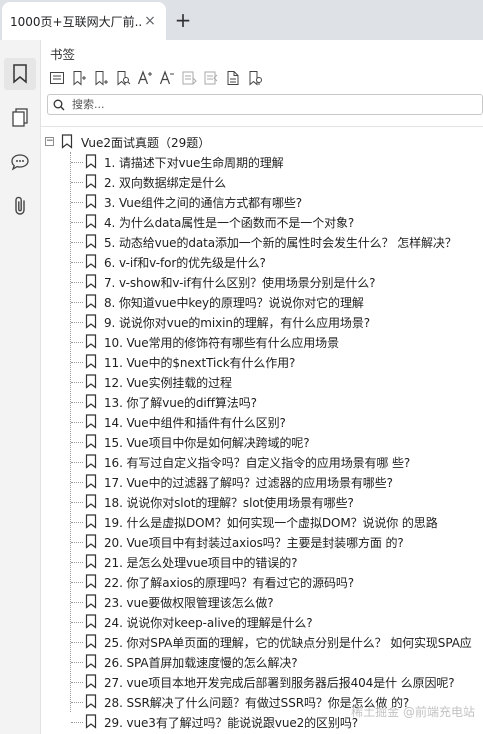 Image resolution: width=483 pixels, height=734 pixels. I want to click on bookmark-item: 20. Vue项目中有封装过axios吗？主要是封装哪方面 的?, so click(277, 542).